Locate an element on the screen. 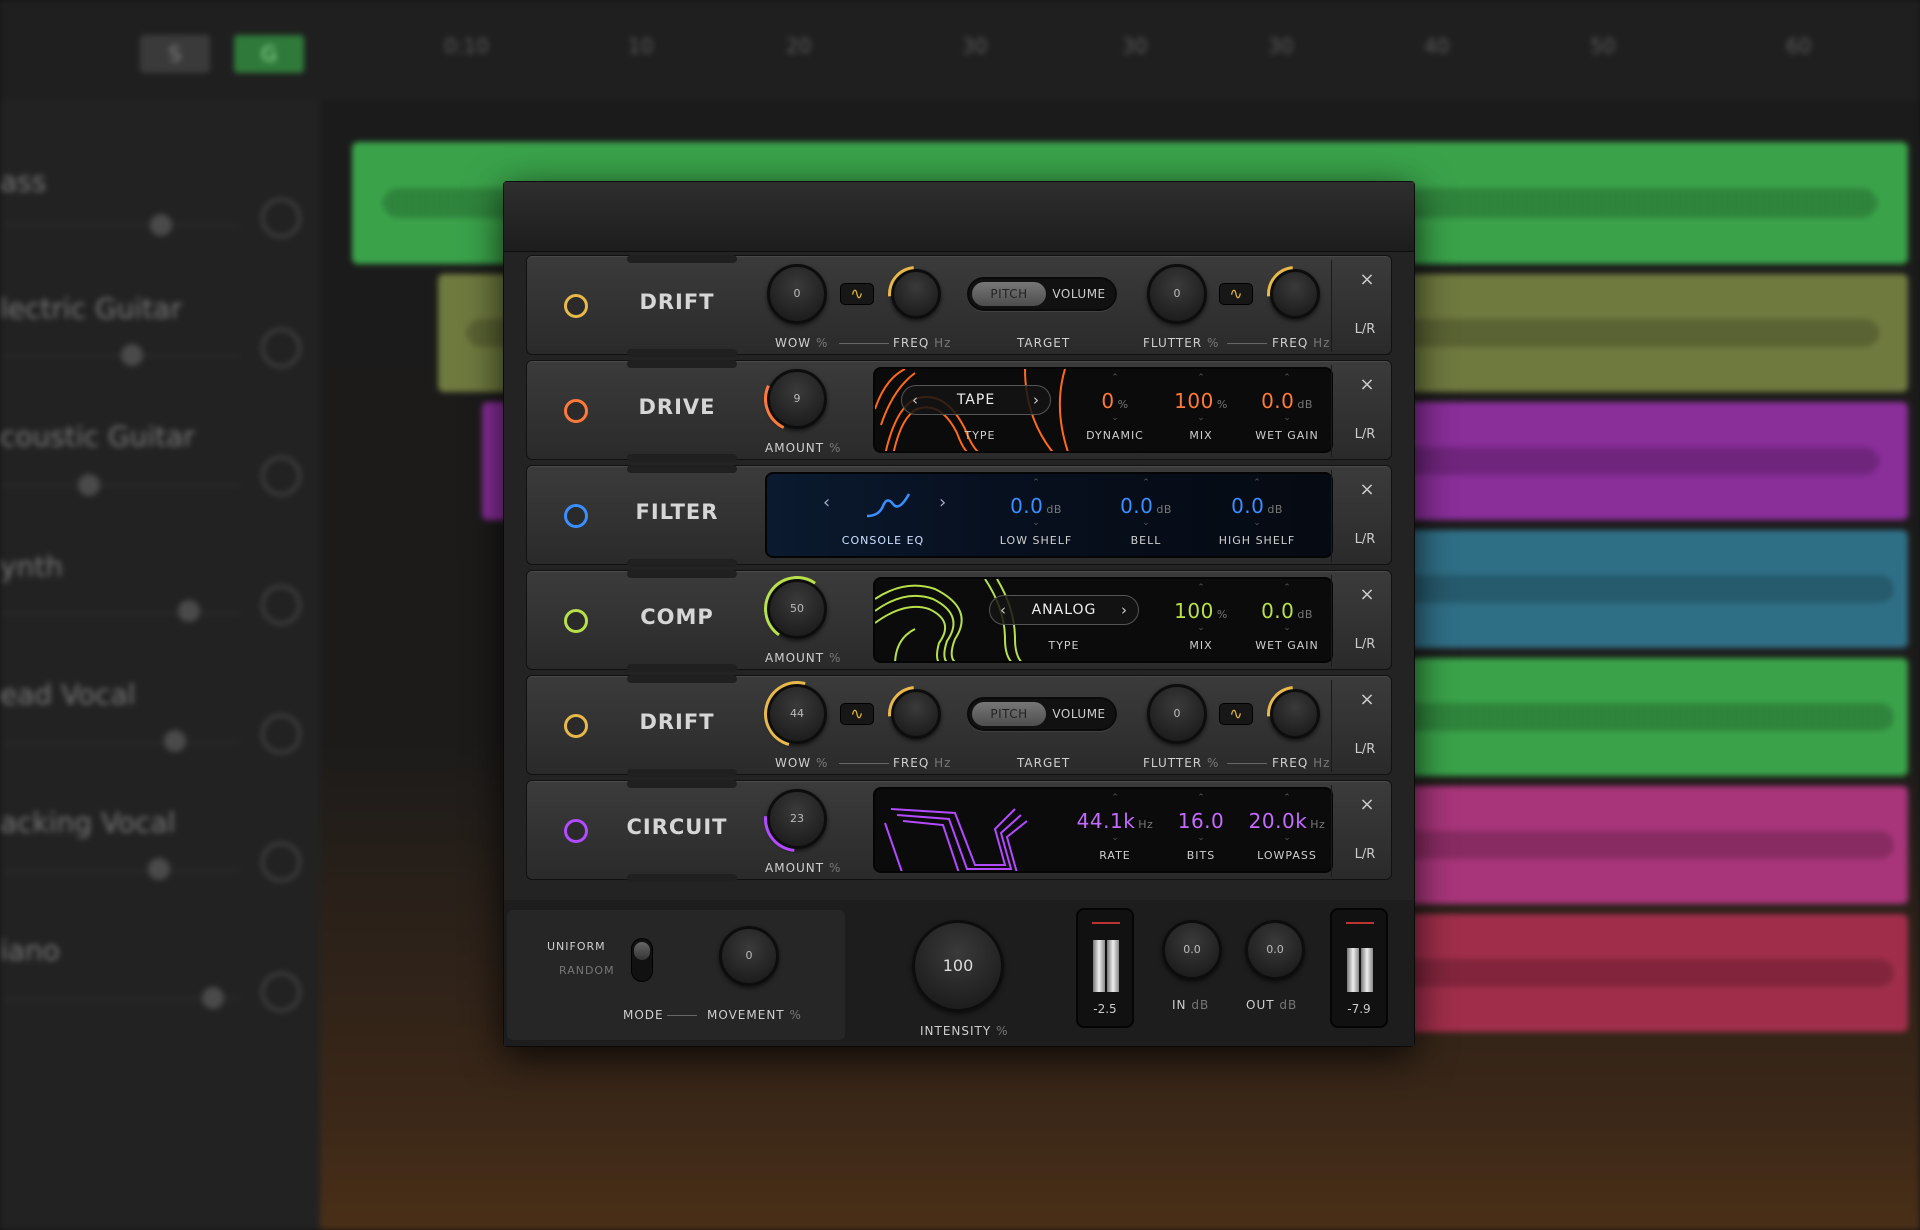 The width and height of the screenshot is (1920, 1230). amount-knob: 23 is located at coordinates (797, 819).